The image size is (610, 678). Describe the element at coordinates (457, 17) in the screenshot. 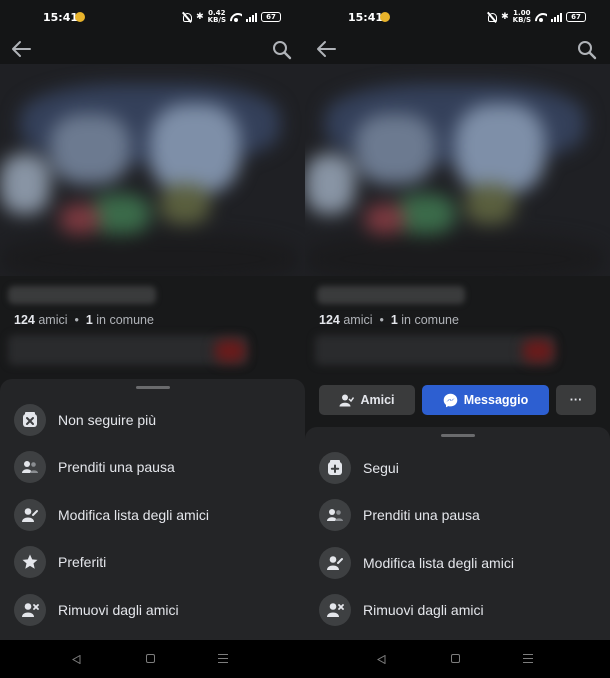

I see `status-bar: 15:41 ✱ 1.00 KB/S 67` at that location.